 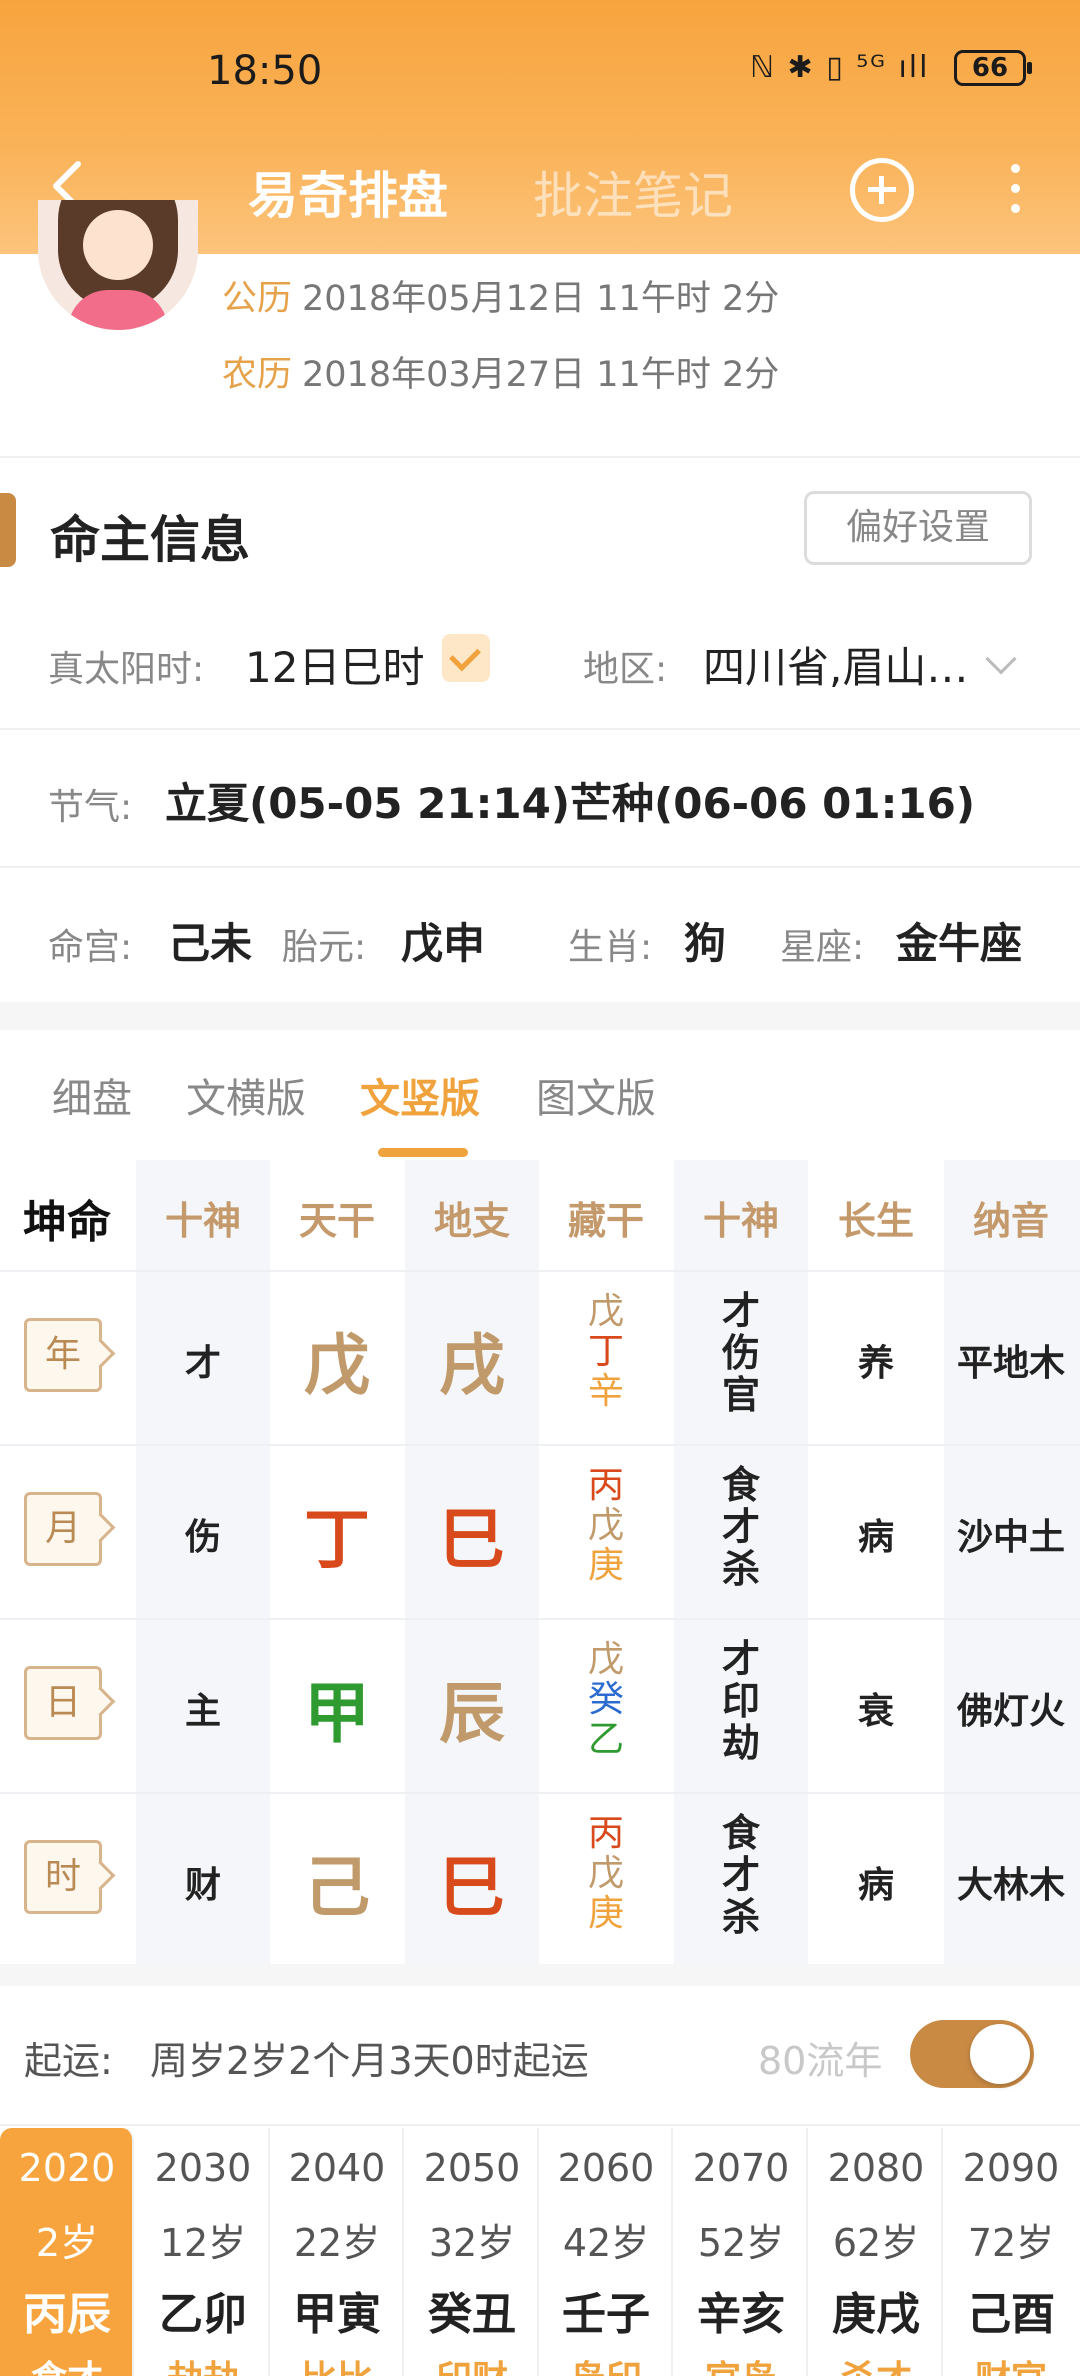 I want to click on header-hidden-stems: 藏干, so click(x=605, y=1221).